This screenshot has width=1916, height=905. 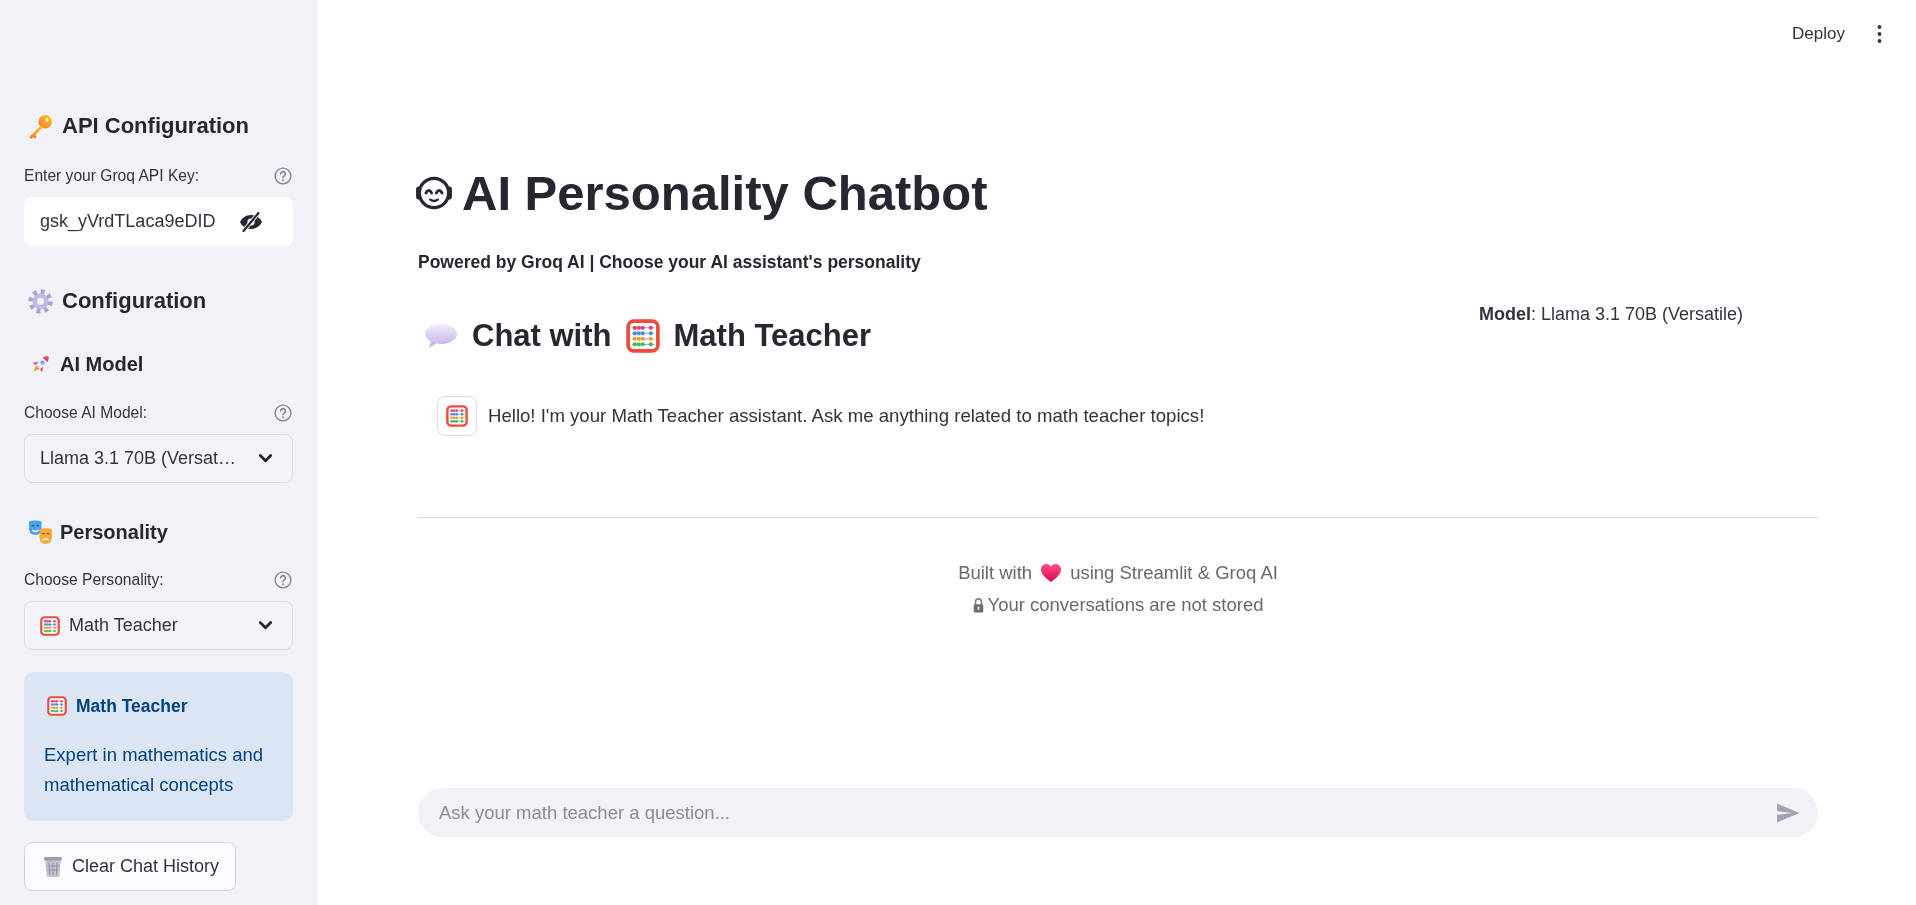 What do you see at coordinates (1051, 573) in the screenshot?
I see `heart-icon` at bounding box center [1051, 573].